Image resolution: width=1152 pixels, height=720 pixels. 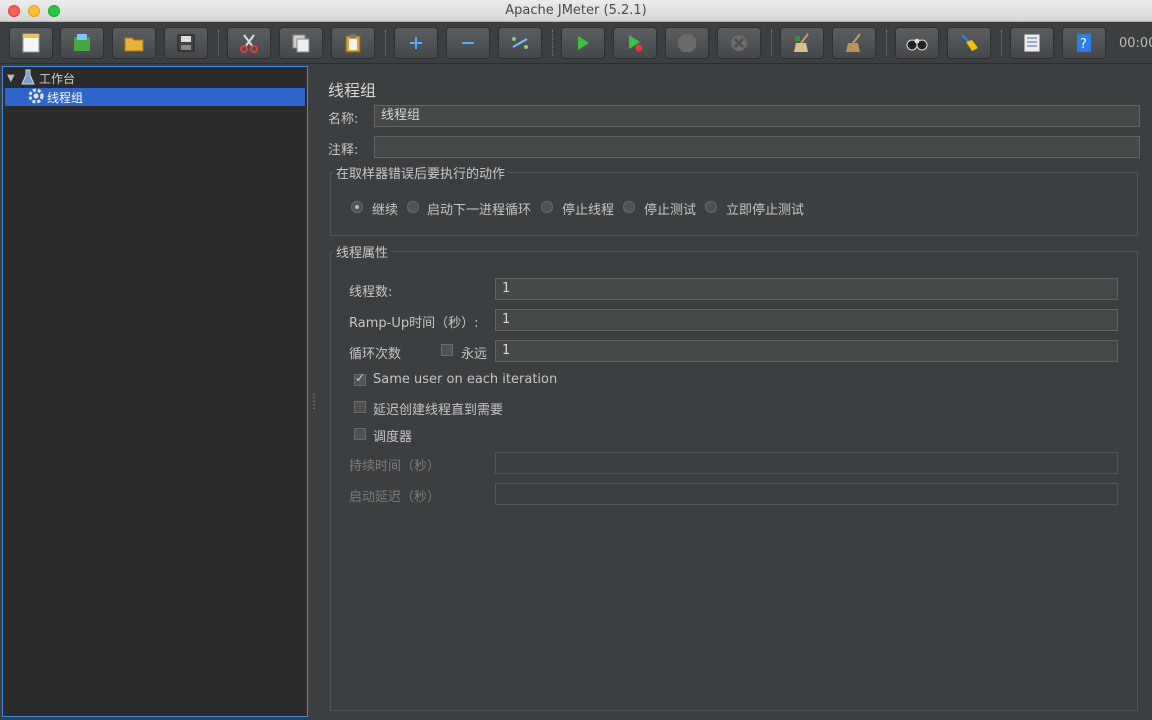 I want to click on scissors-icon, so click(x=249, y=43).